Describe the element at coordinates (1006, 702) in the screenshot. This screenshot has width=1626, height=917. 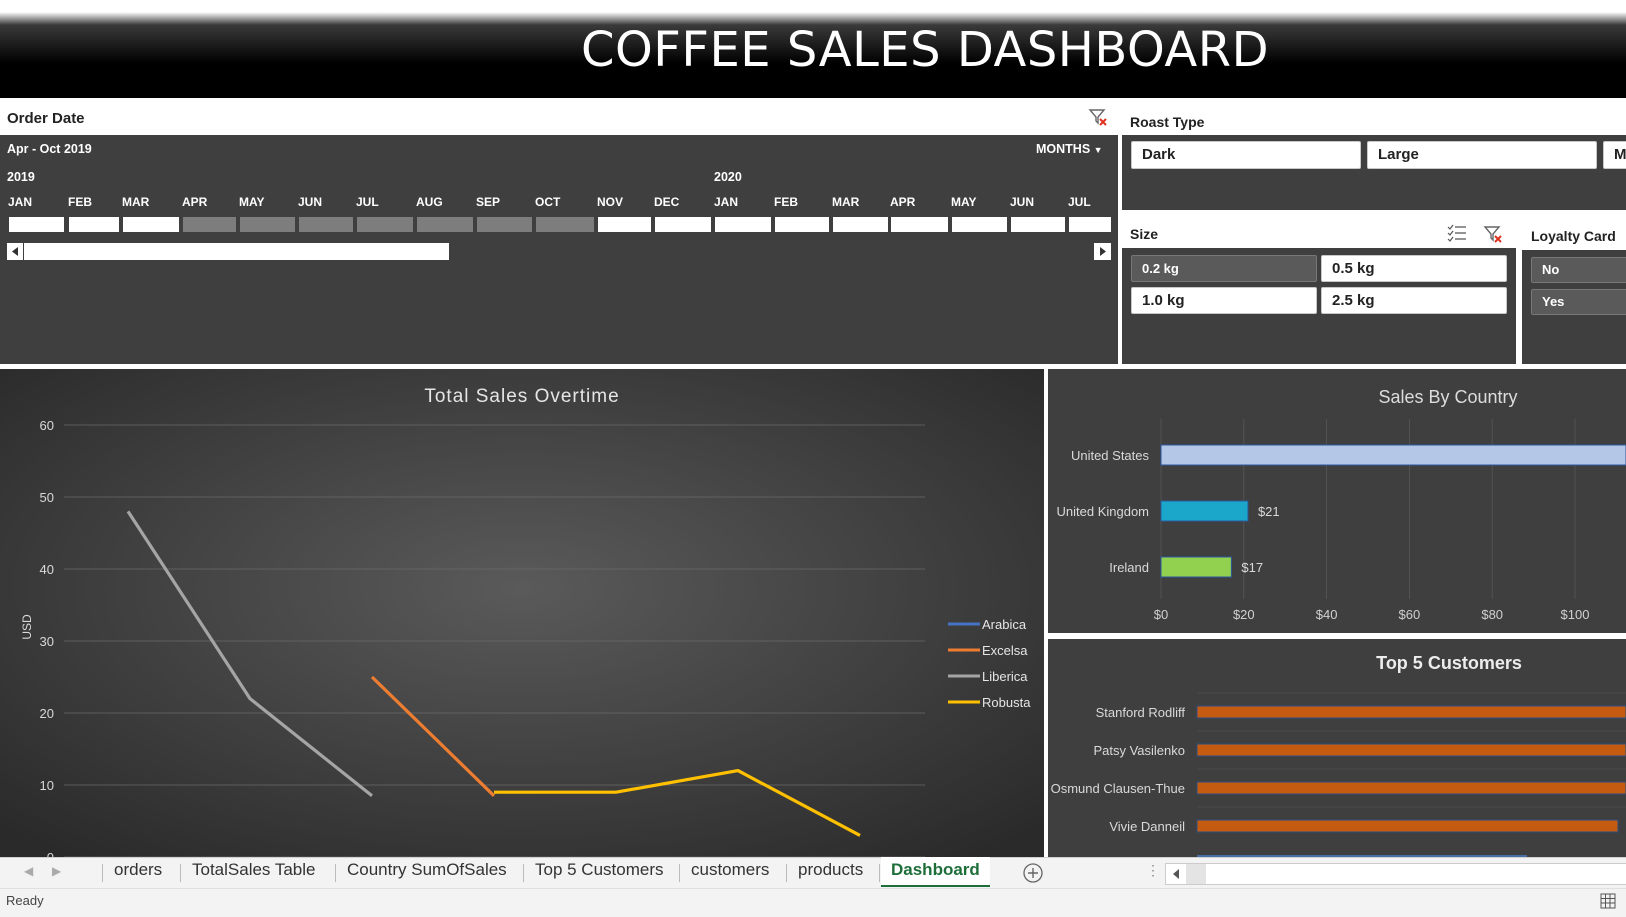
I see `legend-label: Robusta` at that location.